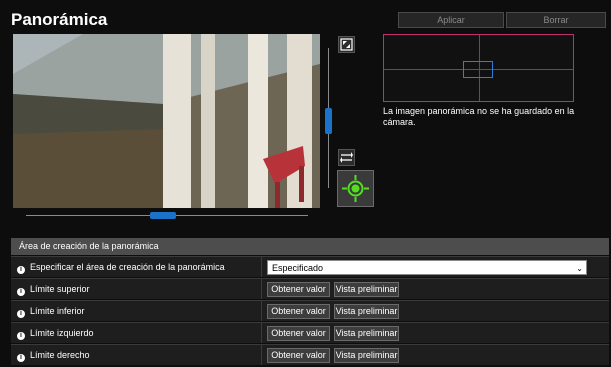 This screenshot has width=611, height=367. I want to click on select-value: Especificado, so click(298, 268).